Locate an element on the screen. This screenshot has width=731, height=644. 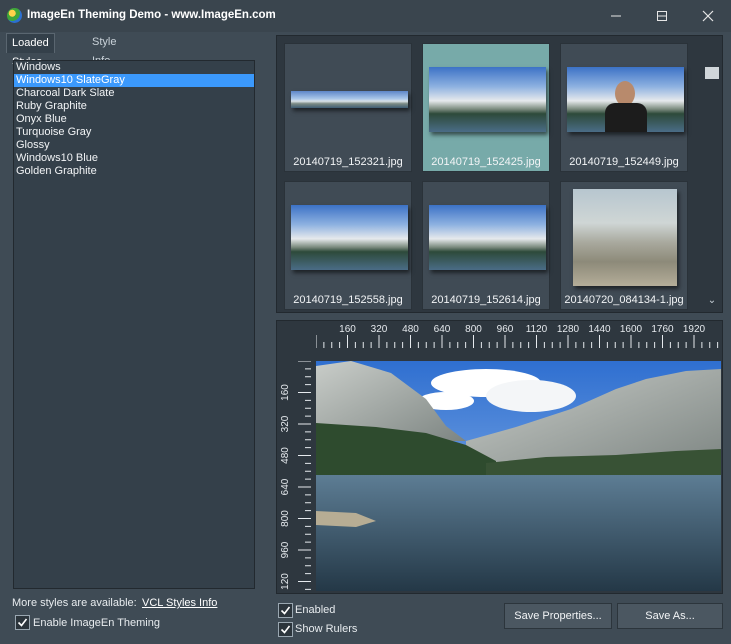
thumbnail-item-selected: 20140719_152425.jpg is located at coordinates (486, 107).